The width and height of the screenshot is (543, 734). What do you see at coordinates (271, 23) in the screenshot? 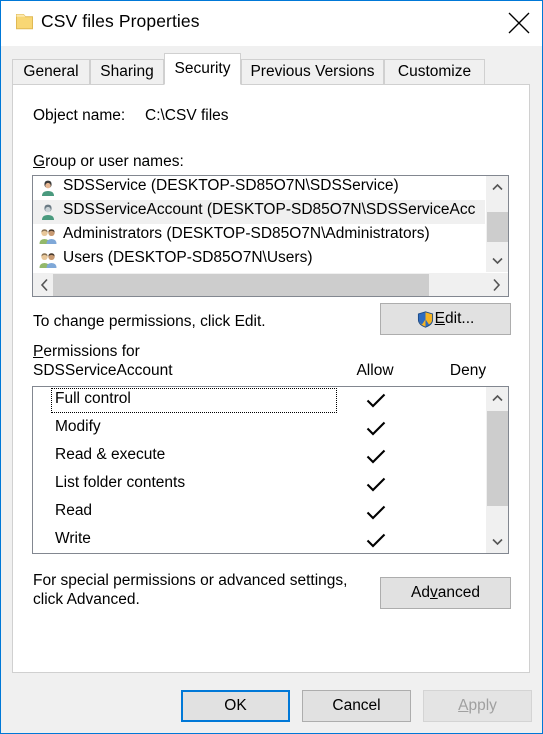
I see `title-bar: CSV files Properties` at bounding box center [271, 23].